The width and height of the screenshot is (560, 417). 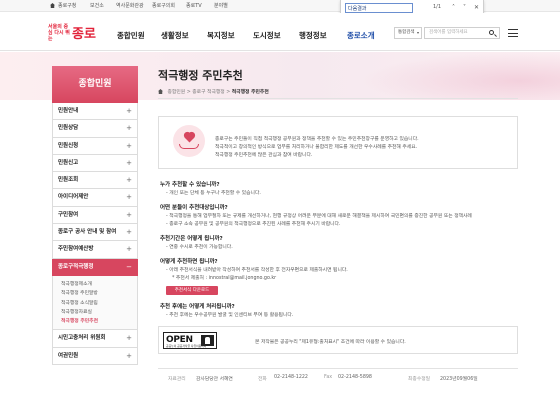 I want to click on util-link-1: 보건소, so click(x=97, y=5).